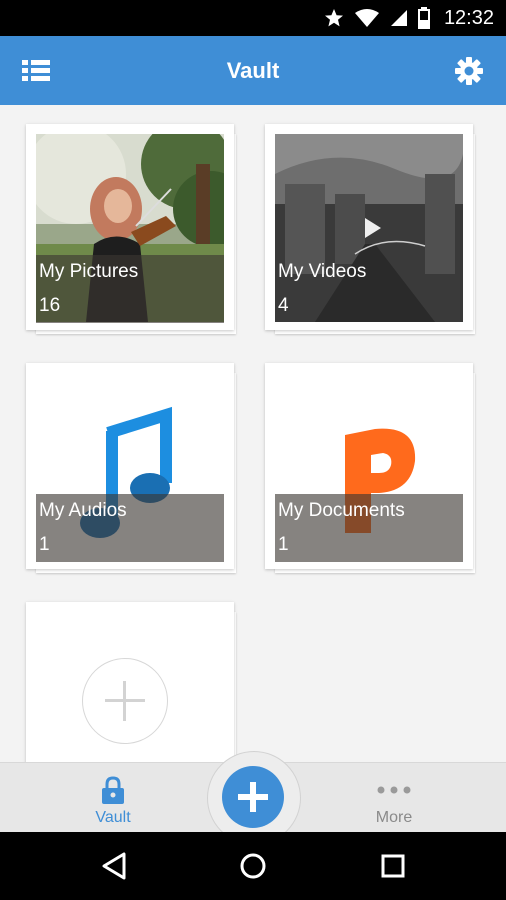 The image size is (506, 900). What do you see at coordinates (130, 528) in the screenshot?
I see `folder-label-band: My Audios 1` at bounding box center [130, 528].